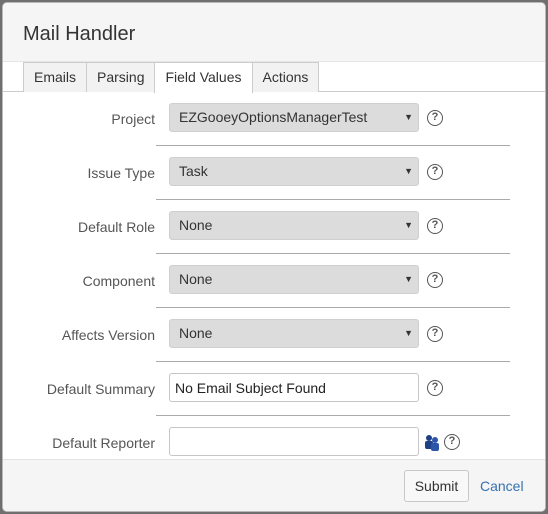  What do you see at coordinates (103, 443) in the screenshot?
I see `default-reporter-label: Default Reporter` at bounding box center [103, 443].